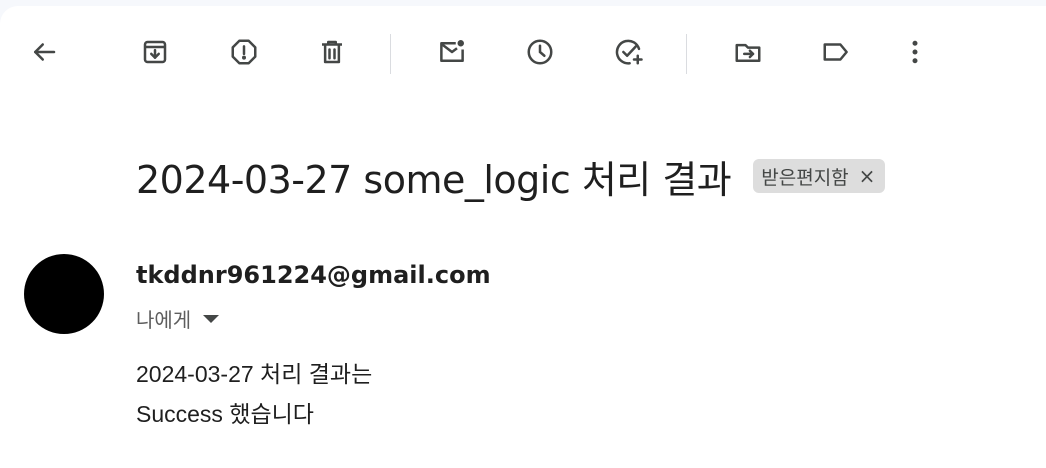  I want to click on delete-button, so click(332, 52).